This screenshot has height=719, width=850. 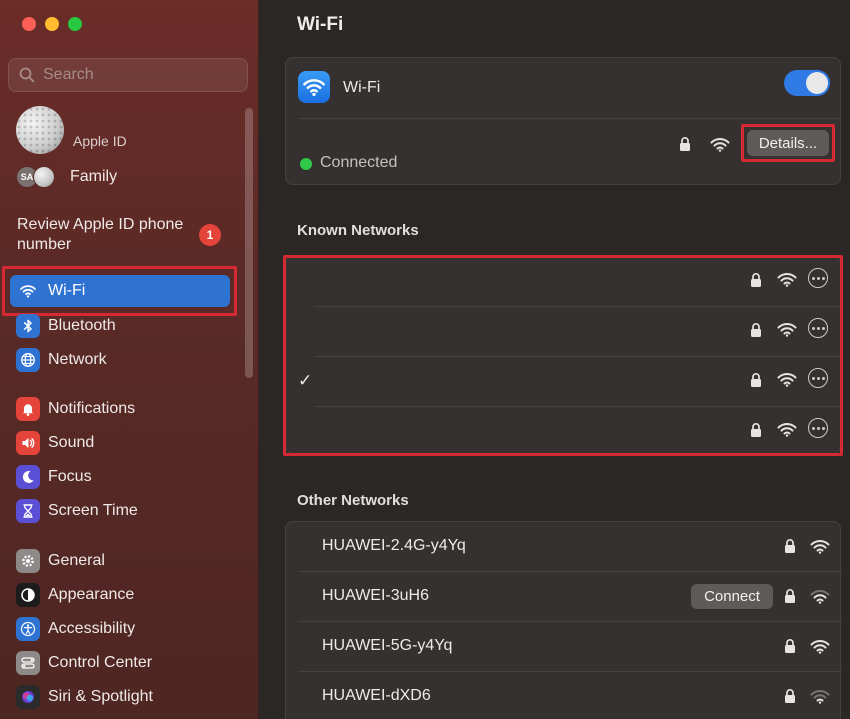 I want to click on other-networks-title: Other Networks, so click(x=353, y=500).